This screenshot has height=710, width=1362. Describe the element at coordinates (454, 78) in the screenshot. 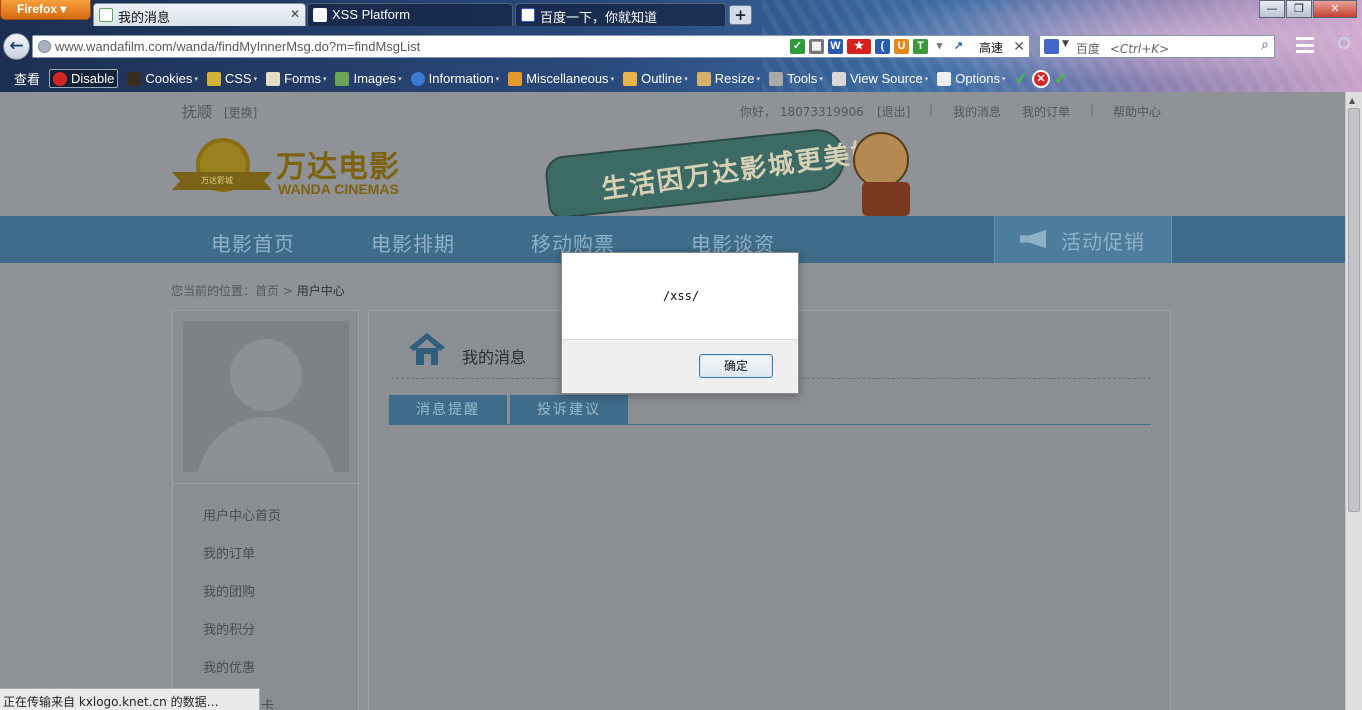

I see `toolbar-item-information: Information ▾` at that location.